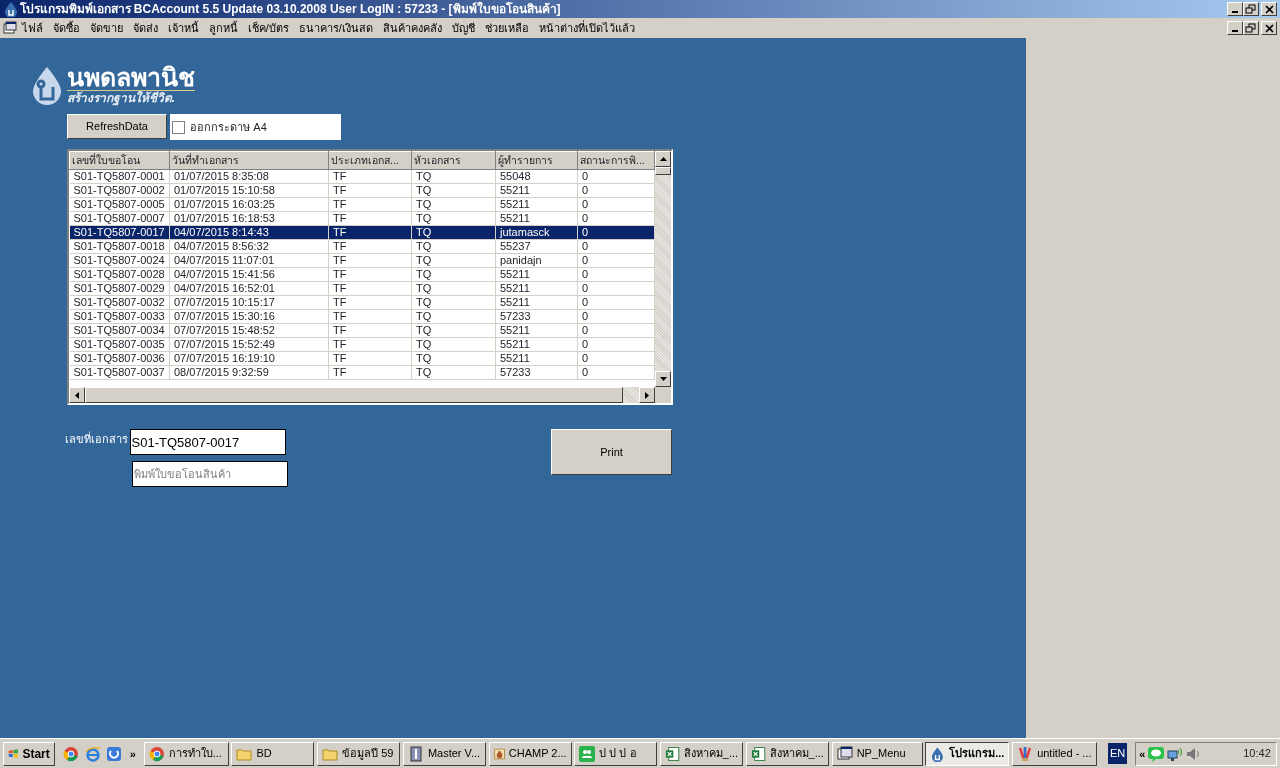 The image size is (1280, 768). I want to click on taskbar-button: NP_Menu, so click(877, 753).